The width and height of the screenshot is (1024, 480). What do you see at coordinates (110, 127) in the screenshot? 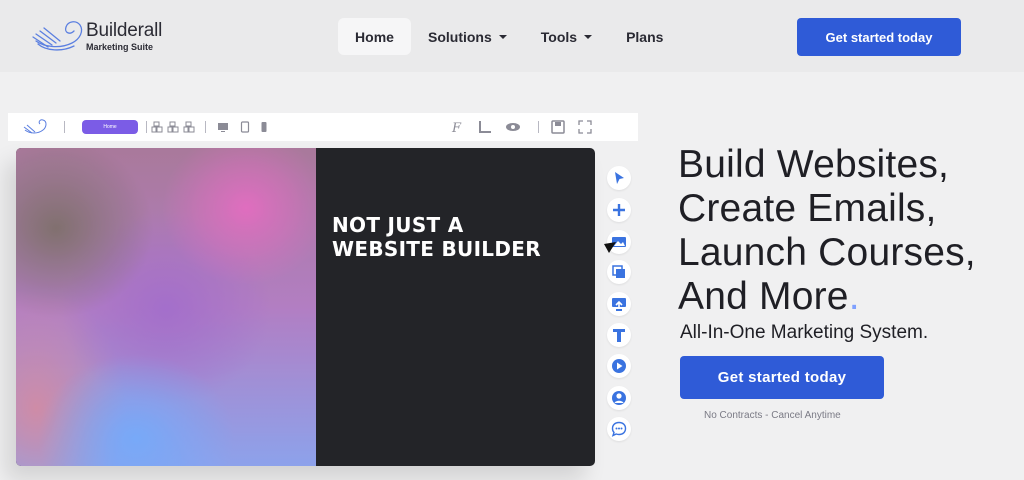
I see `page-selector: Home` at bounding box center [110, 127].